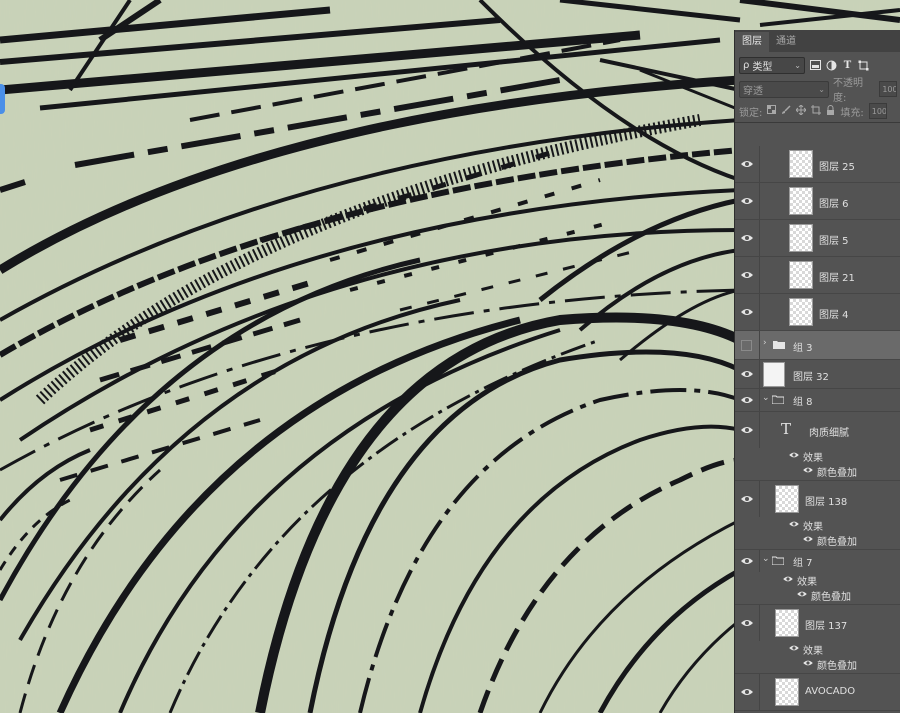  I want to click on layer-name: 图层 5, so click(834, 241).